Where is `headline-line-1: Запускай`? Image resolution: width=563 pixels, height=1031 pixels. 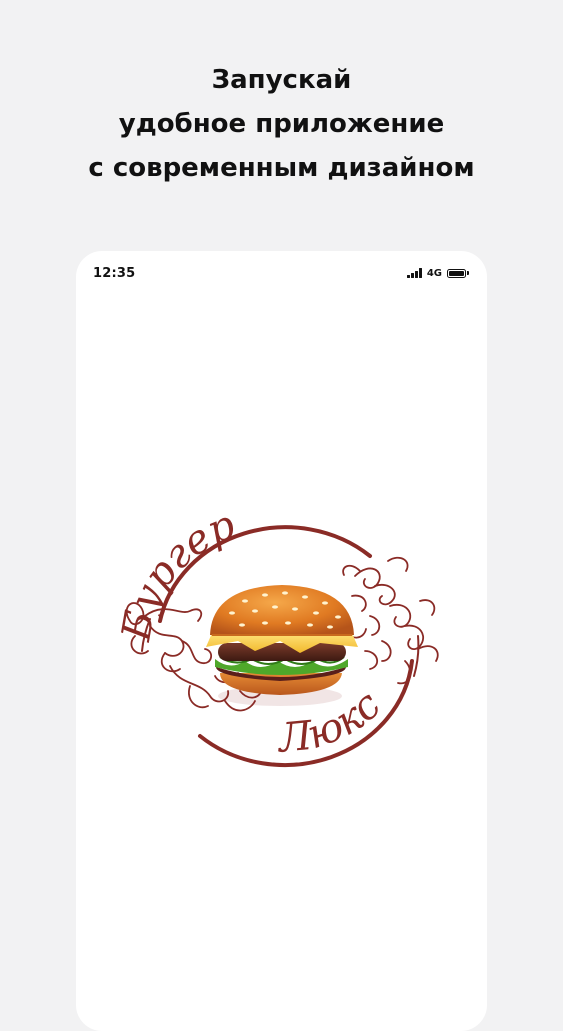 headline-line-1: Запускай is located at coordinates (281, 80).